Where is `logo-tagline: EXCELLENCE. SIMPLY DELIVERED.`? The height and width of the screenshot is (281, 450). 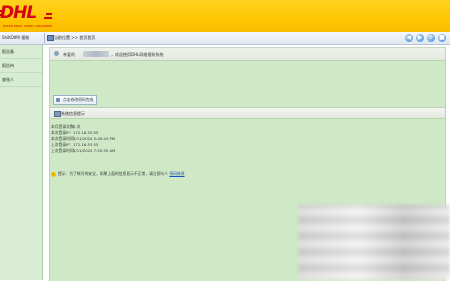
logo-tagline: EXCELLENCE. SIMPLY DELIVERED. is located at coordinates (28, 26).